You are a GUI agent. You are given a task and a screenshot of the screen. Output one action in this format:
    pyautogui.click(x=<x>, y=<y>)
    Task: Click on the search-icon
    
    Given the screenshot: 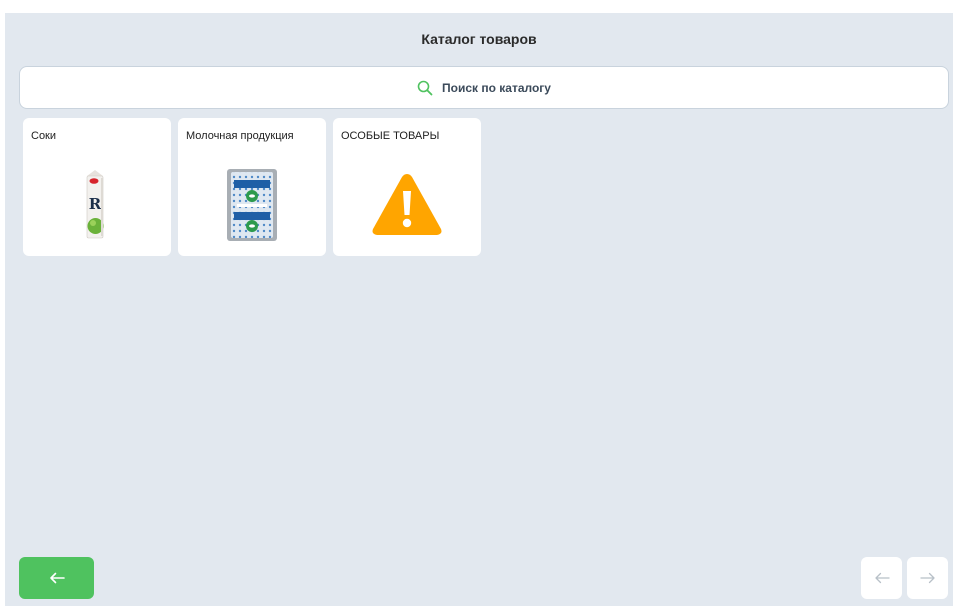 What is the action you would take?
    pyautogui.click(x=425, y=87)
    